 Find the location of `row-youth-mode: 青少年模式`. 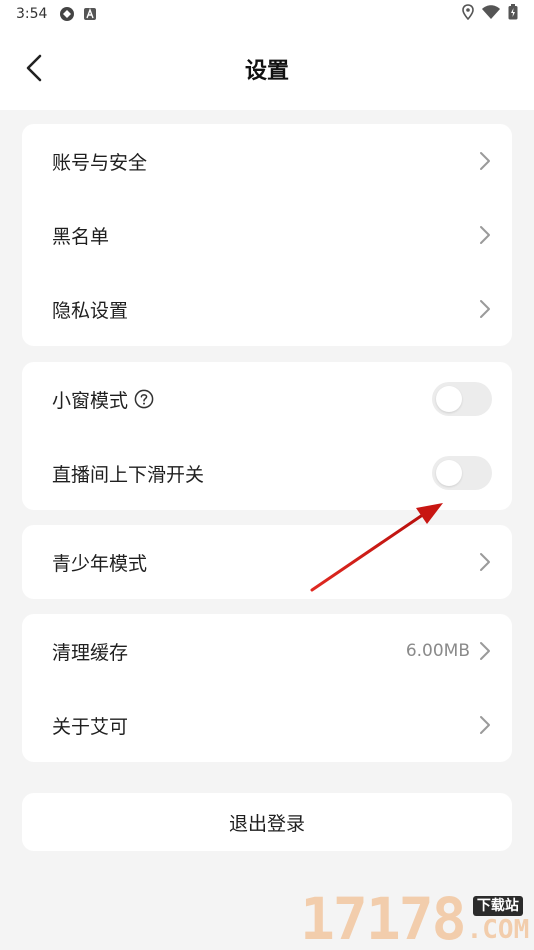

row-youth-mode: 青少年模式 is located at coordinates (267, 562).